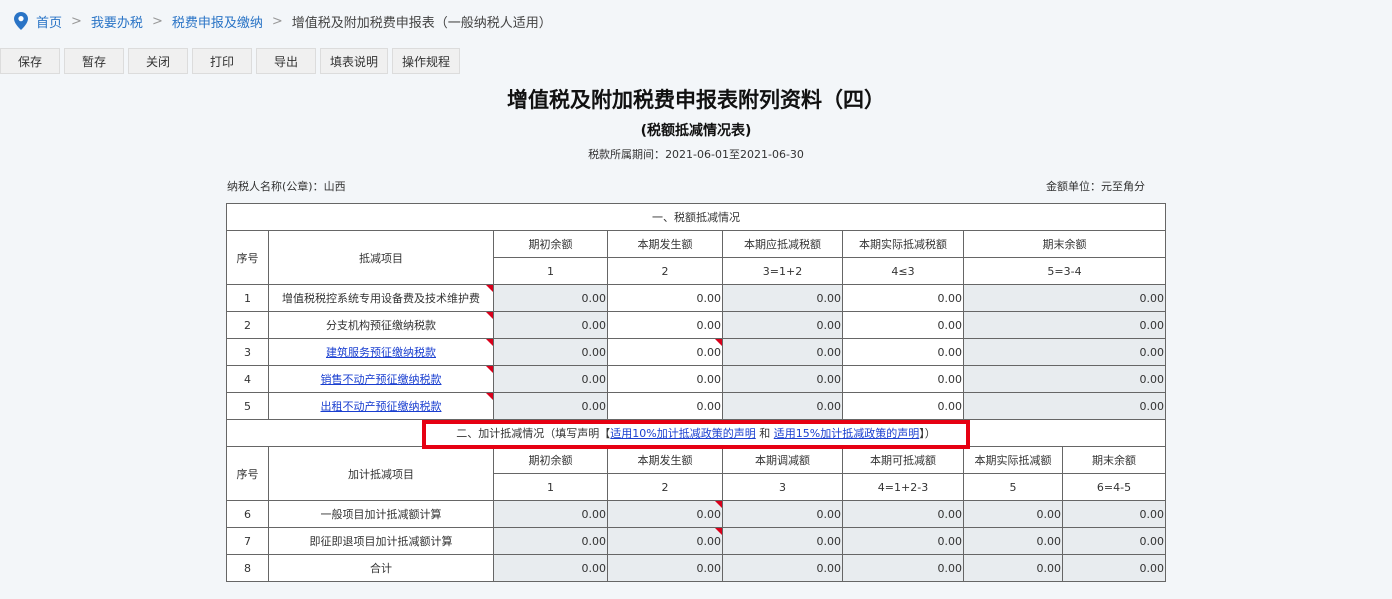  What do you see at coordinates (734, 154) in the screenshot?
I see `tax-period-value: 2021-06-01至2021-06-30` at bounding box center [734, 154].